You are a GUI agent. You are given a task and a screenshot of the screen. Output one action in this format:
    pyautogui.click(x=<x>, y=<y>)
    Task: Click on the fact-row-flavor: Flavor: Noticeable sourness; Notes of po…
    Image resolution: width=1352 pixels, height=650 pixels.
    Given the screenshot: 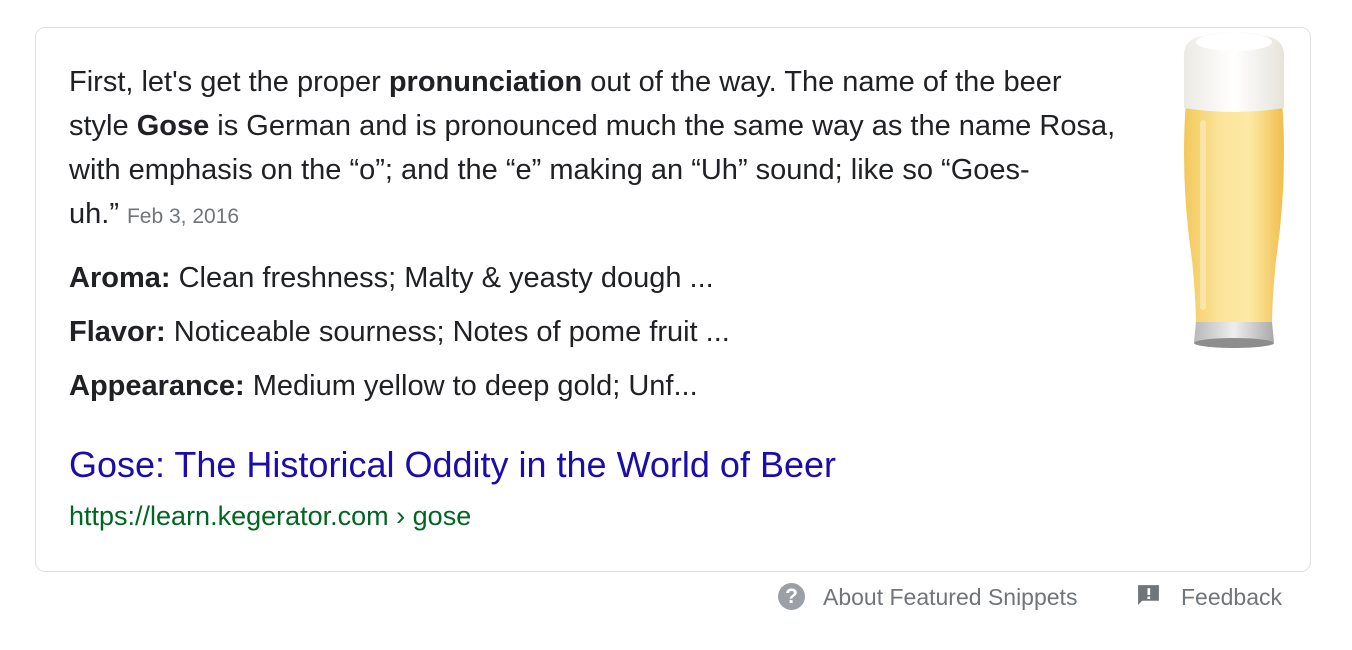 What is the action you would take?
    pyautogui.click(x=594, y=337)
    